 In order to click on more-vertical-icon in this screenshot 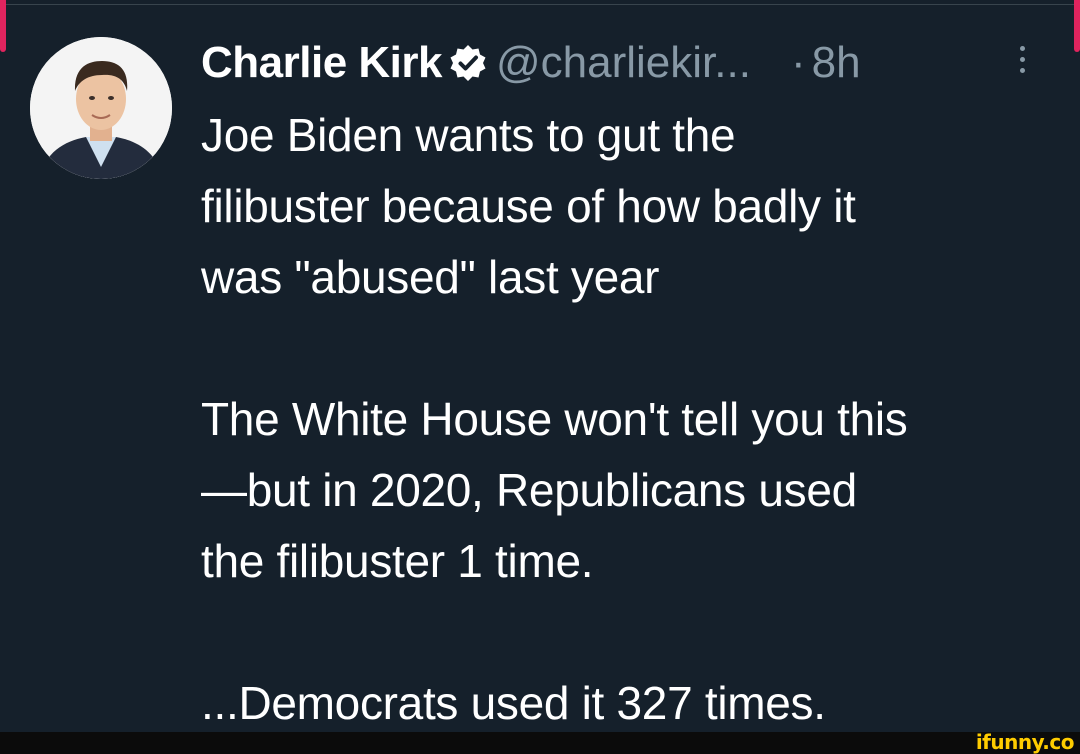, I will do `click(1022, 63)`.